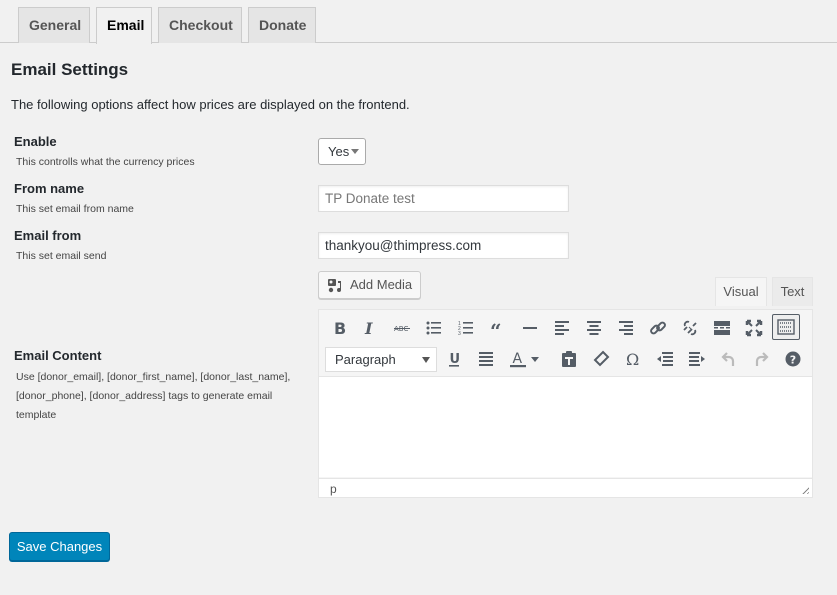 This screenshot has width=837, height=595. Describe the element at coordinates (36, 415) in the screenshot. I see `email-content-description-3: template` at that location.